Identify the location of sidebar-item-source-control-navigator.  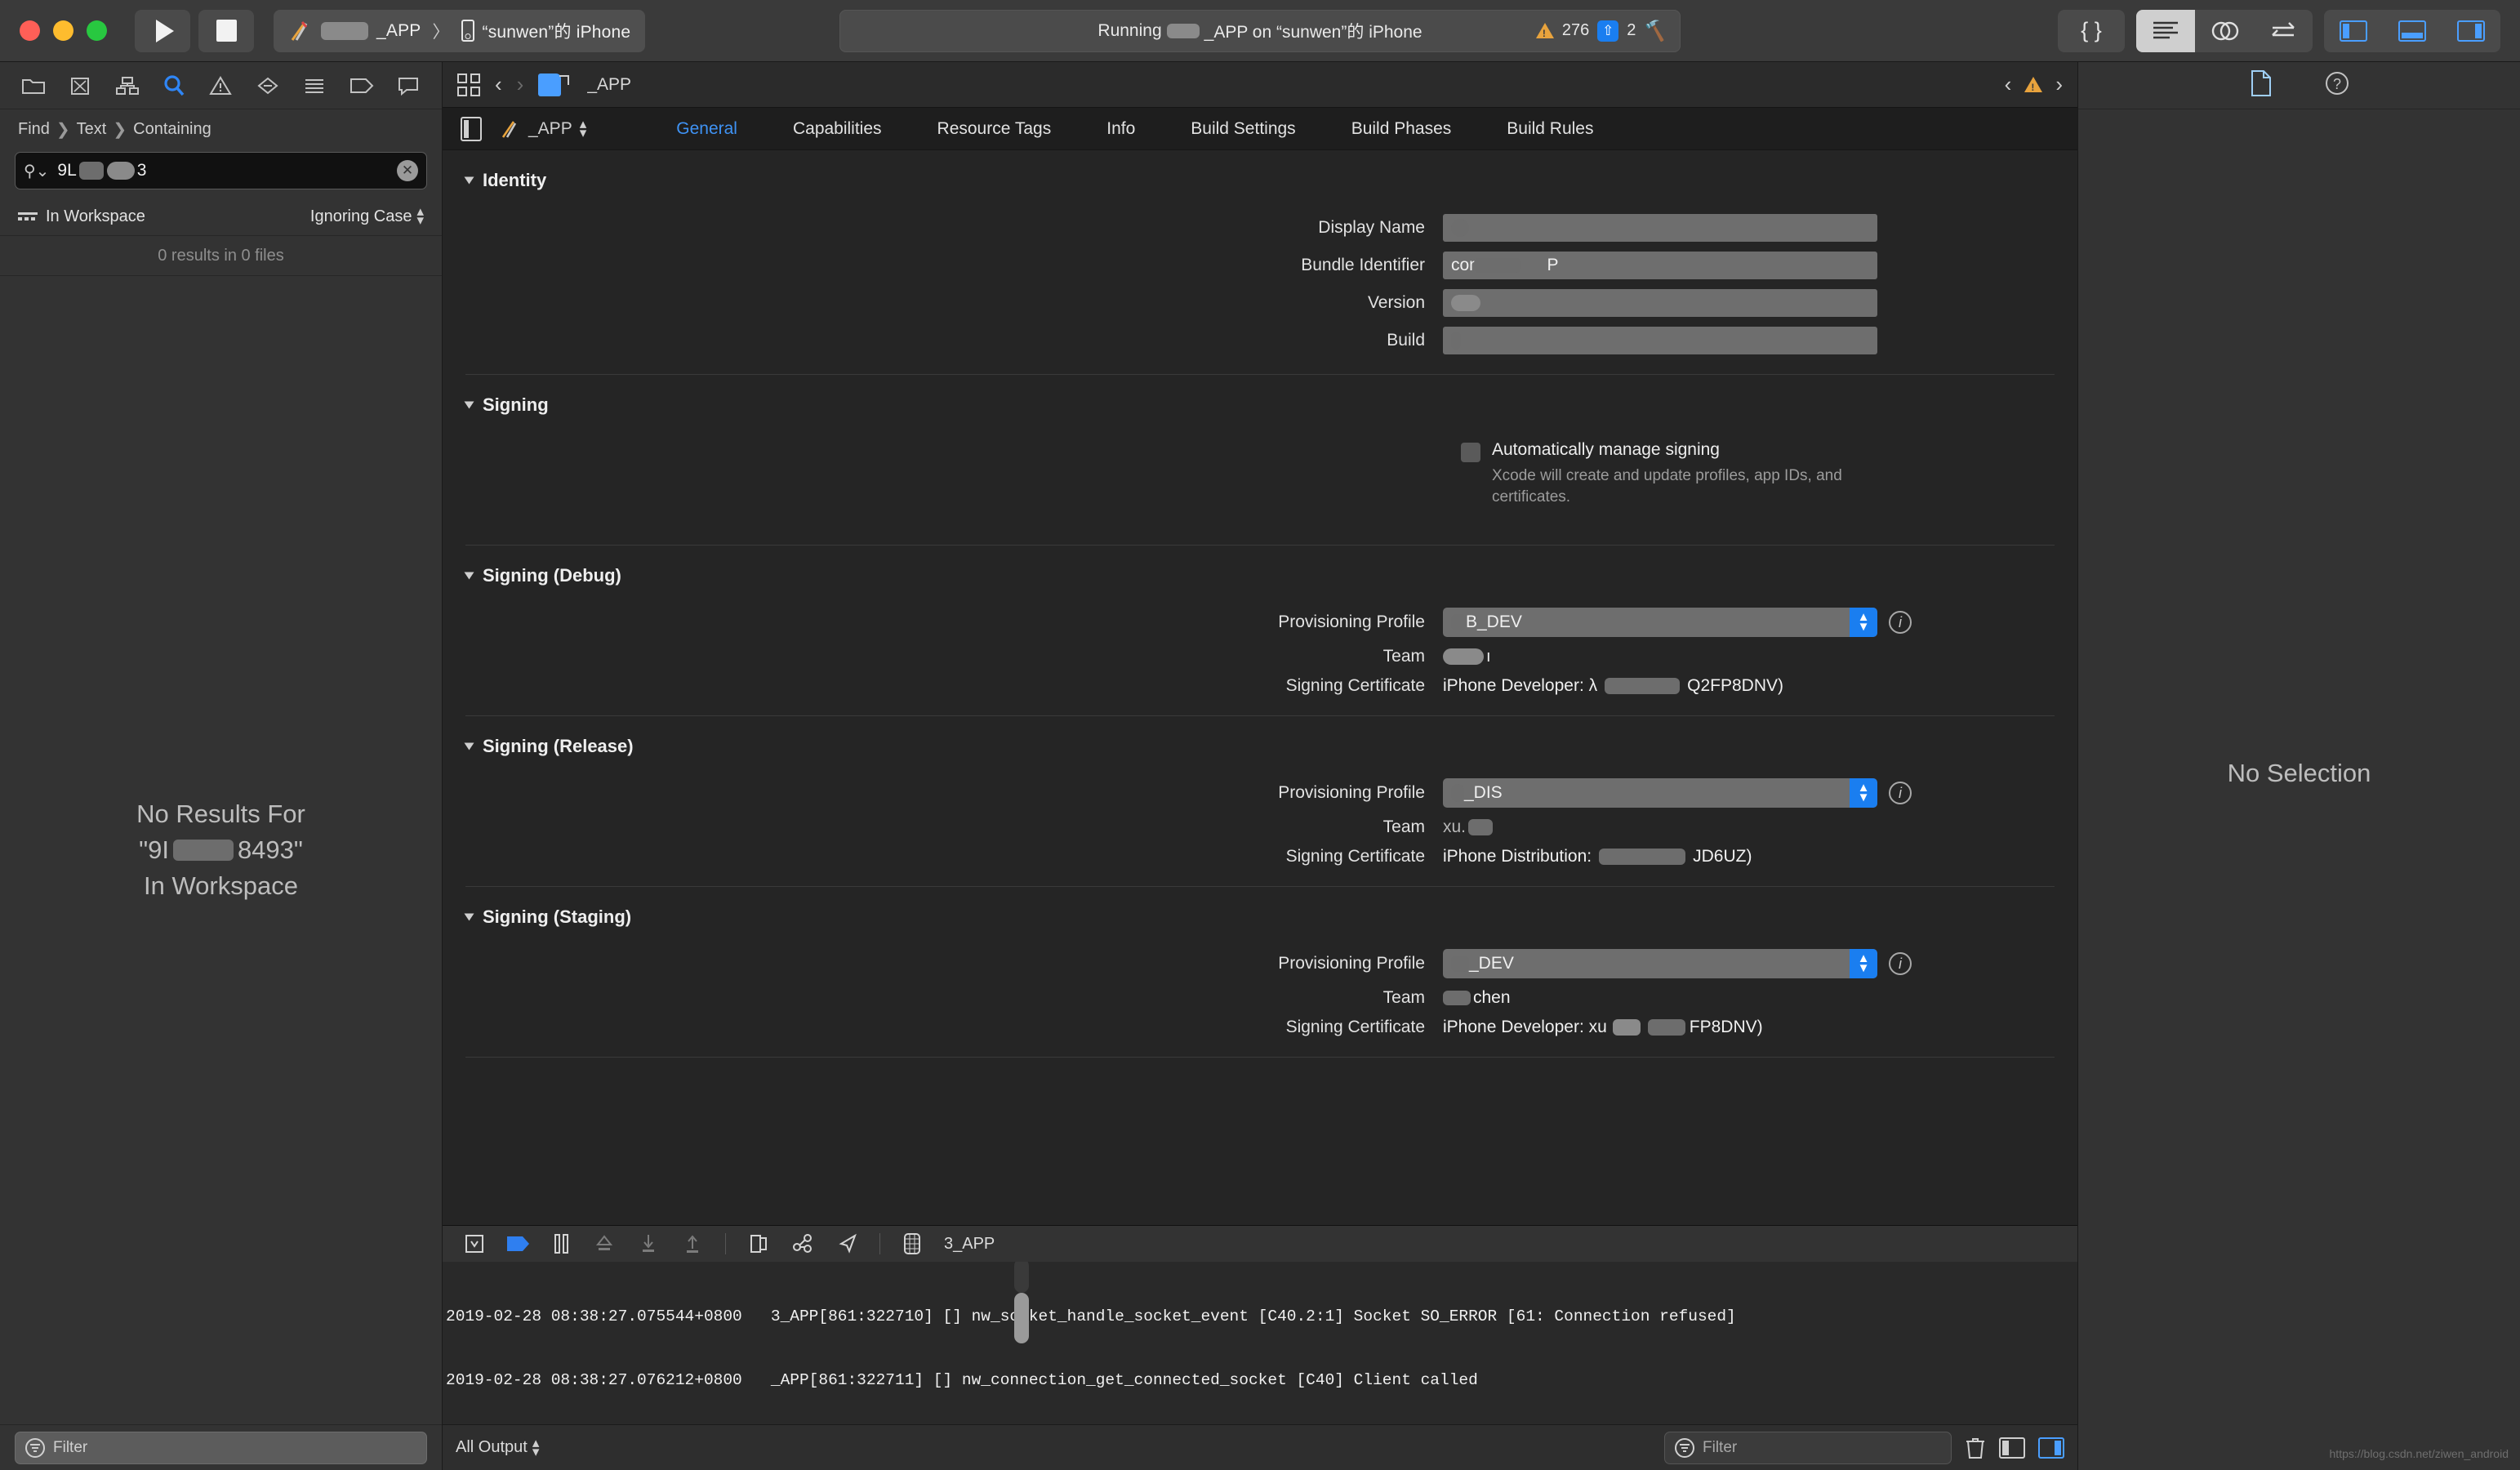
(80, 85).